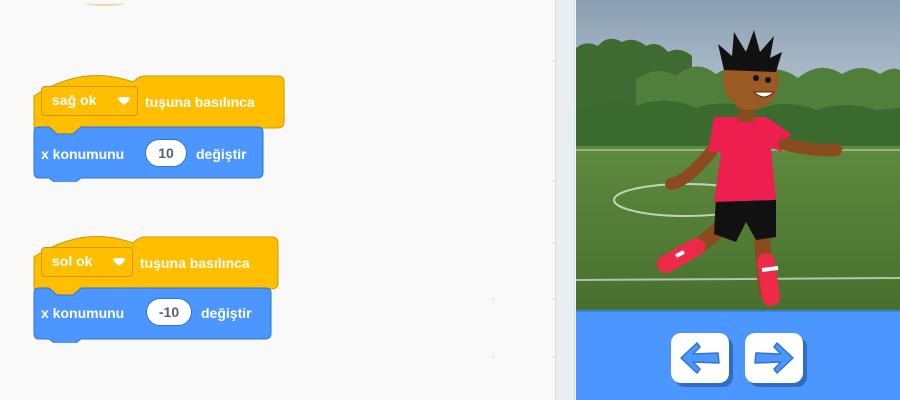  I want to click on arrow-right-icon, so click(774, 358).